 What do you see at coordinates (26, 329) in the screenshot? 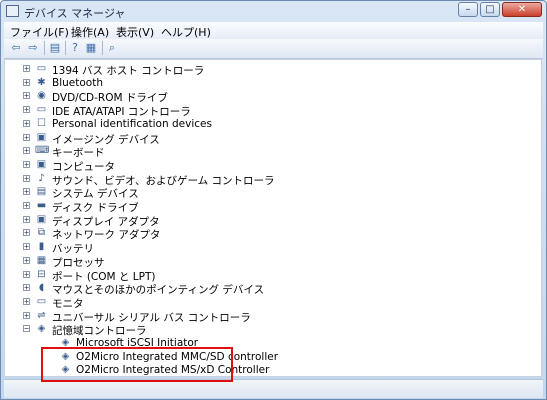
I see `collapse-toggle: −` at bounding box center [26, 329].